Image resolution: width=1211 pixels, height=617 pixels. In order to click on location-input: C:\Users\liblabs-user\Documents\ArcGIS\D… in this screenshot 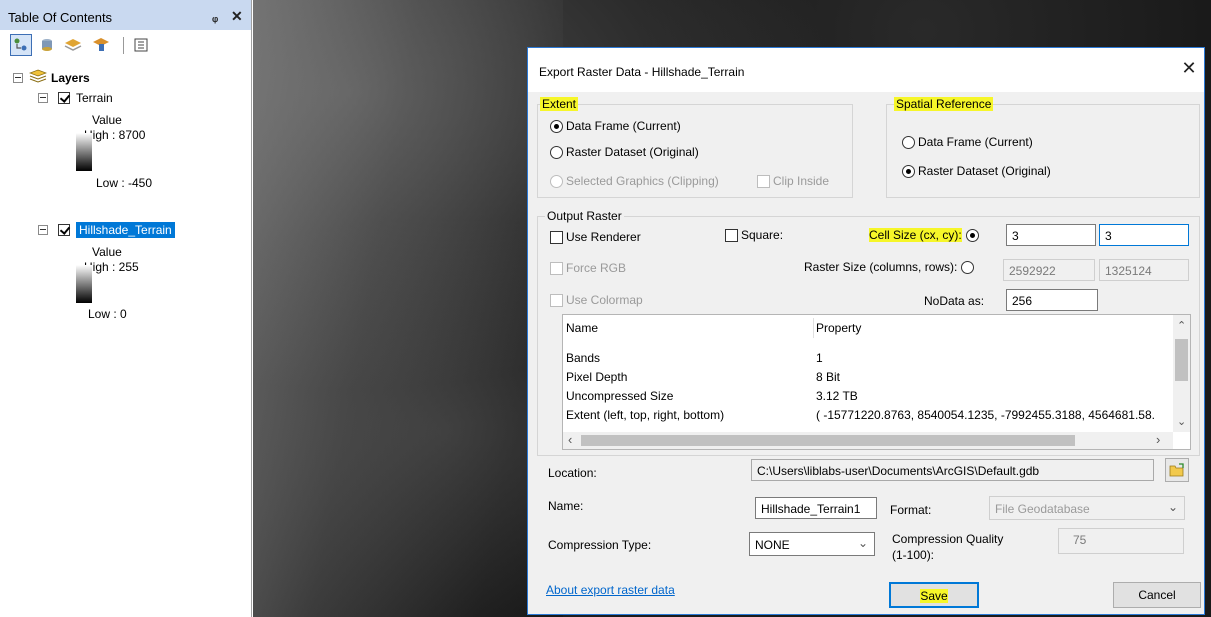, I will do `click(952, 470)`.